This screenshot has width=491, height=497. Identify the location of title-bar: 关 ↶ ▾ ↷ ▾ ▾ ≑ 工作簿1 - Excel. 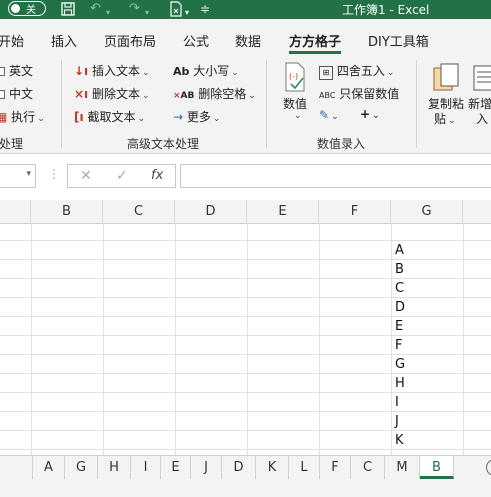
(245, 9).